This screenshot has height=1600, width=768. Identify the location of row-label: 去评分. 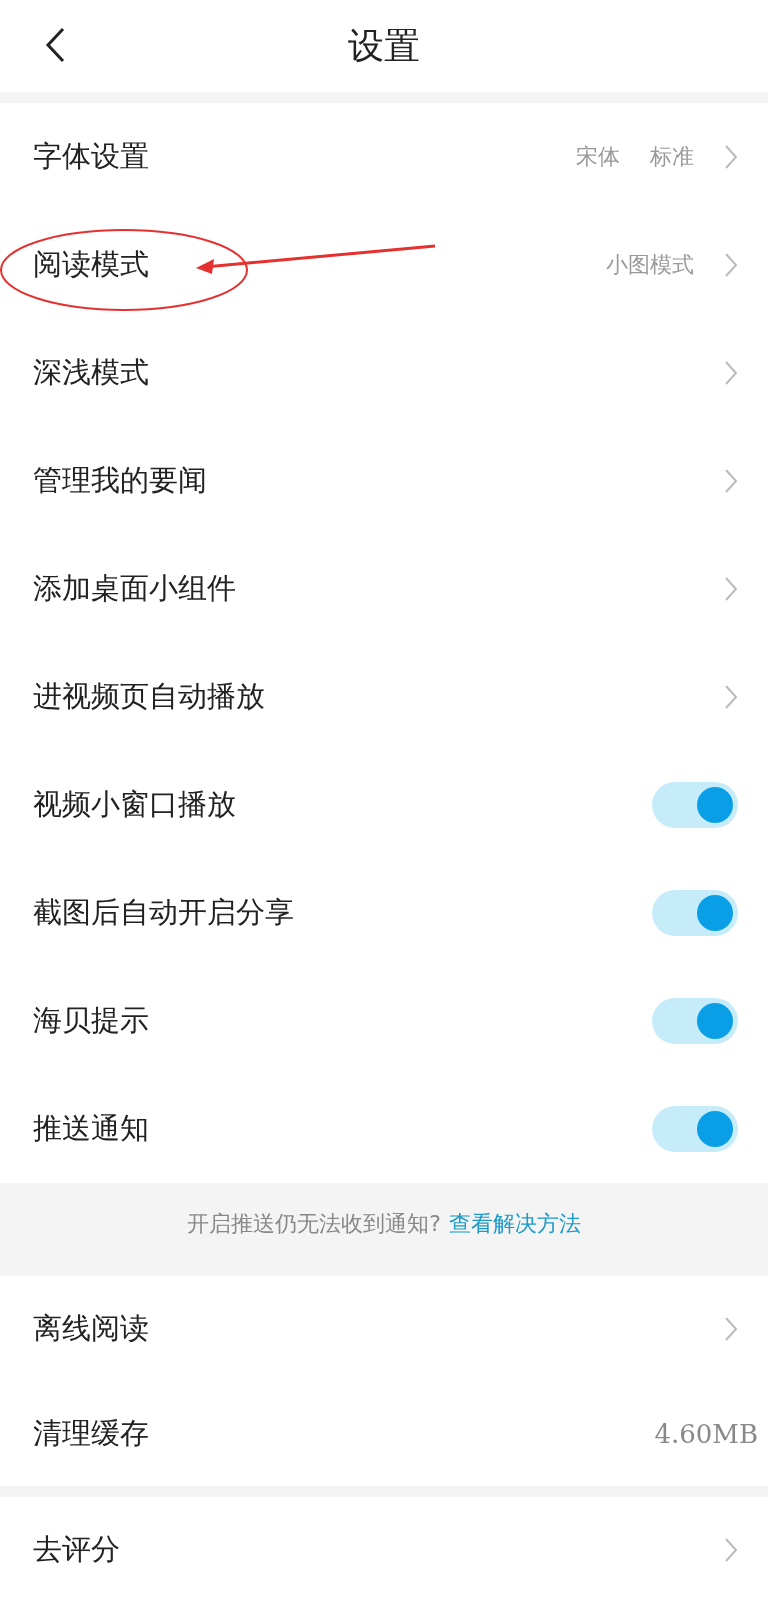
(76, 1549).